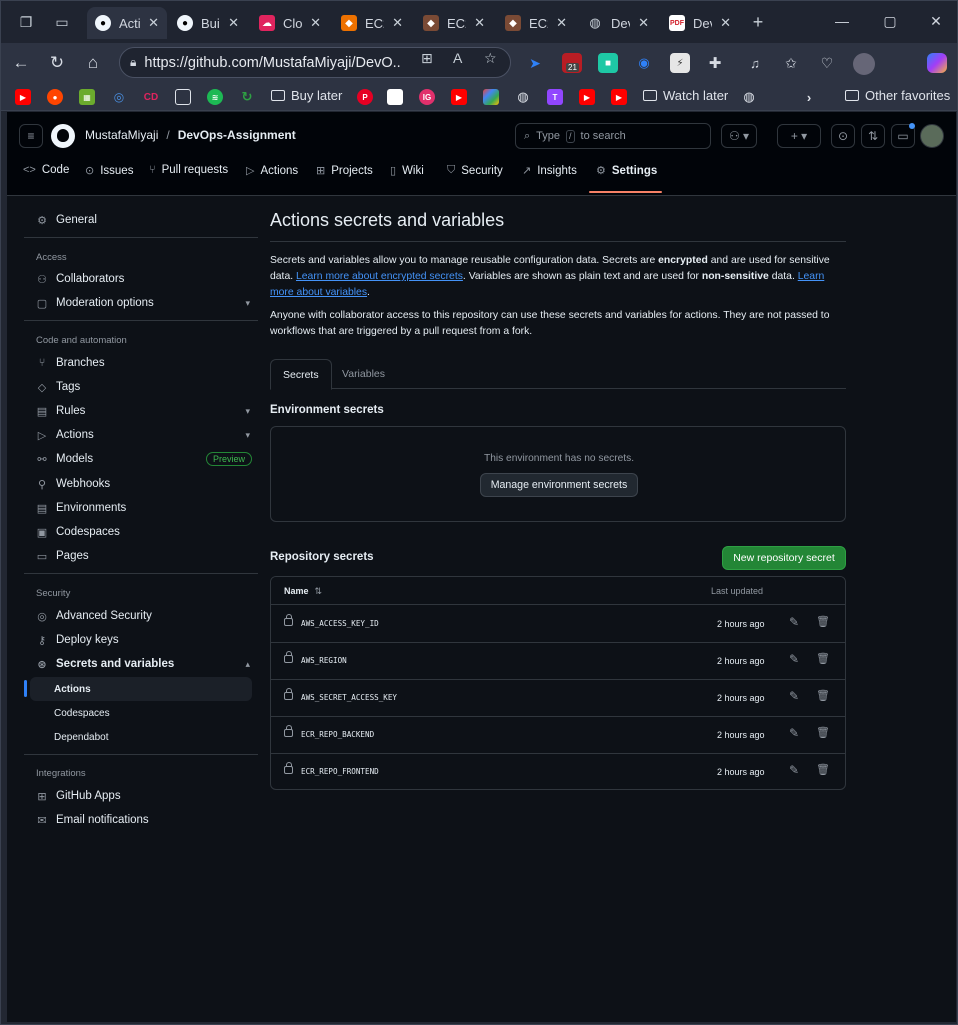 The image size is (958, 1025). I want to click on bookmark-icon: ▦, so click(87, 97).